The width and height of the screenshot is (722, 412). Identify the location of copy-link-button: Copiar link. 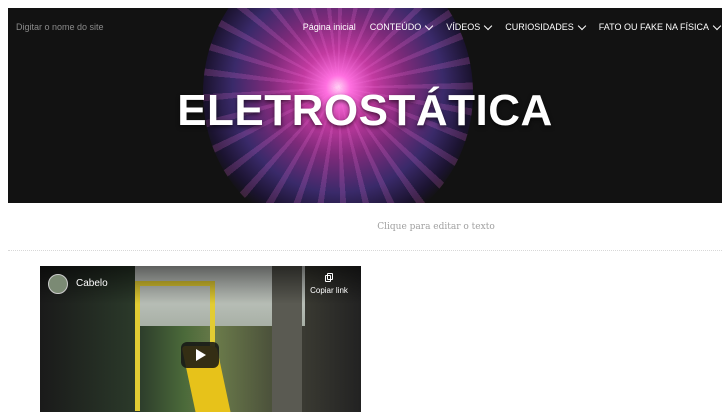
(329, 284).